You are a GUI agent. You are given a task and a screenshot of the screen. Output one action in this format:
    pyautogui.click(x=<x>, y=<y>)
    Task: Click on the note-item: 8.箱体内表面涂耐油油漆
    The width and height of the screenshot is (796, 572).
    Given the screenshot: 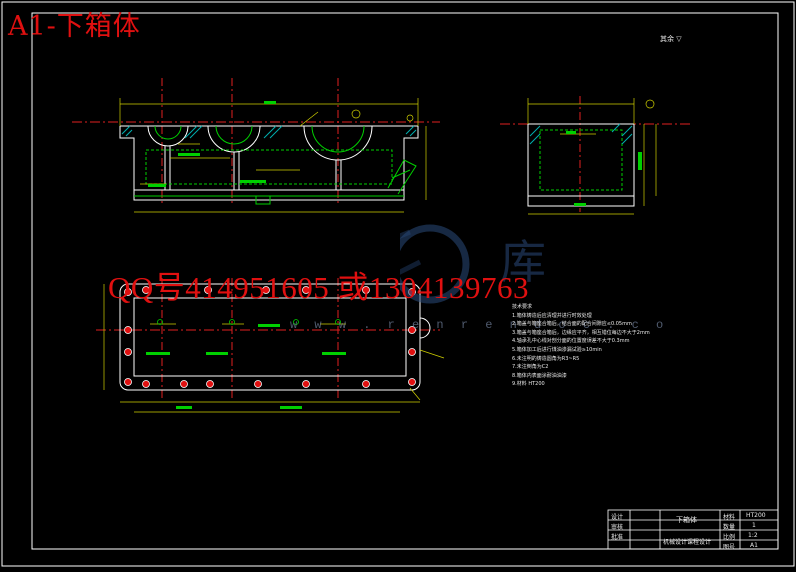 What is the action you would take?
    pyautogui.click(x=539, y=375)
    